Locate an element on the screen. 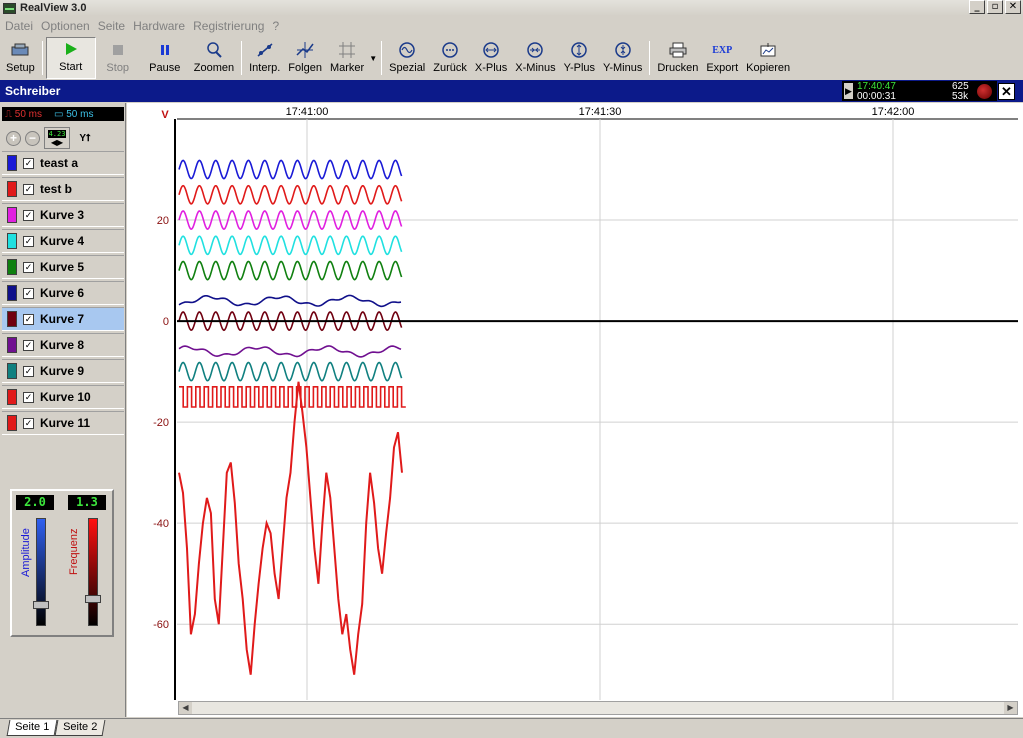  menu-registrierung: Registrierung is located at coordinates (230, 26).